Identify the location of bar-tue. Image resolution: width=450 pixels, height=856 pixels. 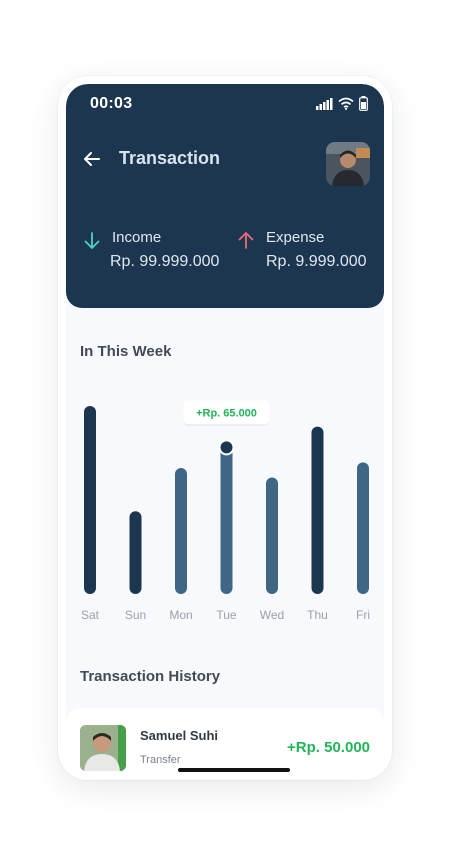
(226, 520).